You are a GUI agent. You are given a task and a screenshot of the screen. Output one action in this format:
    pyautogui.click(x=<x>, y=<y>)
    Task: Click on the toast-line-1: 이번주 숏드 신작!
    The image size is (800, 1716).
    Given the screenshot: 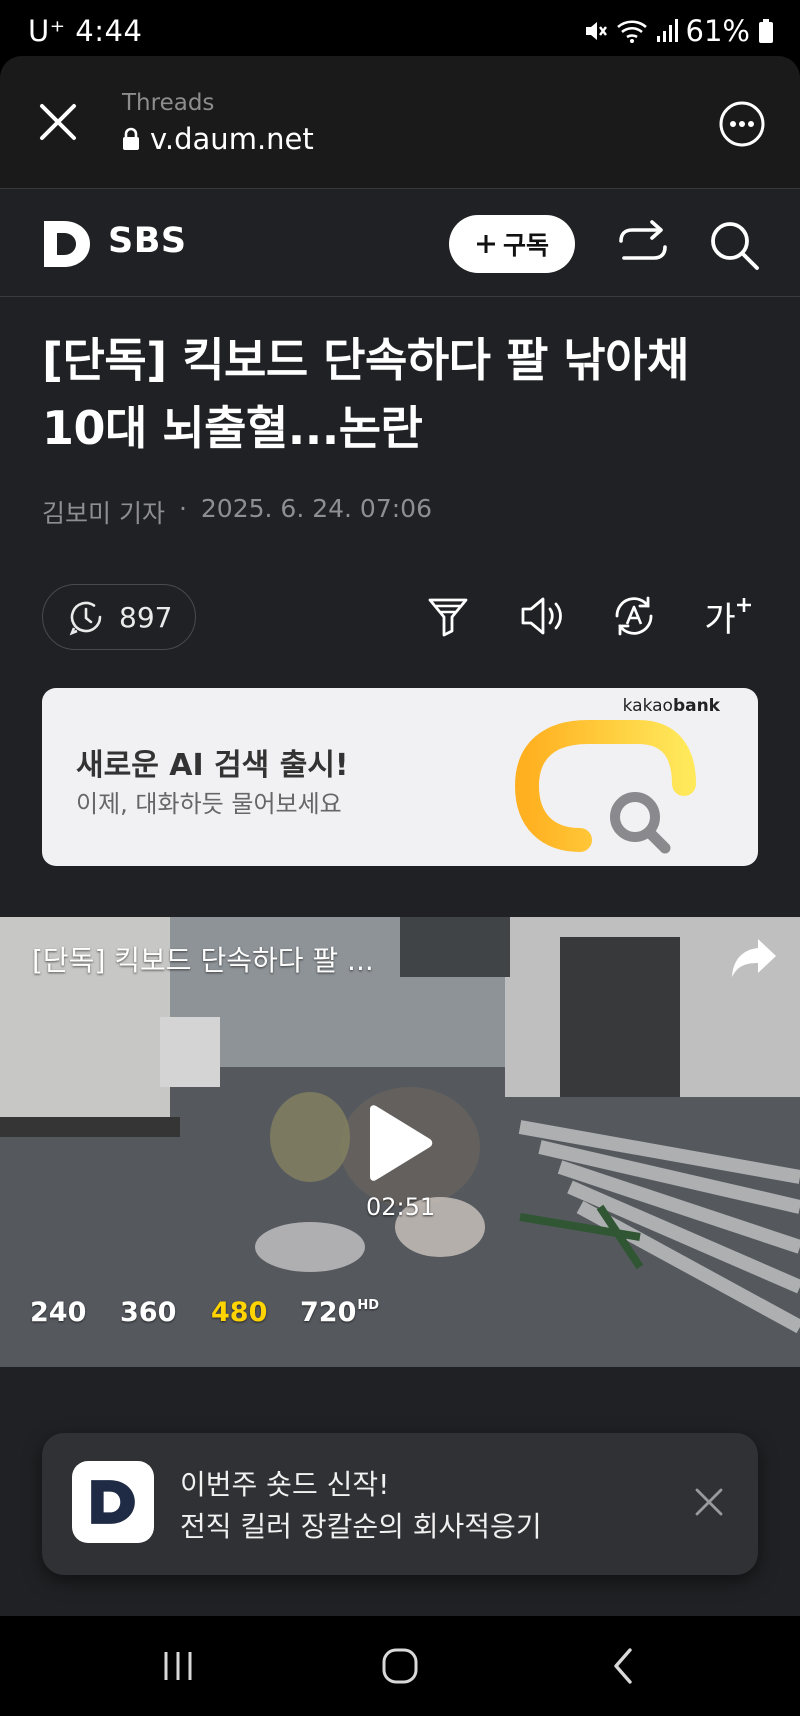 What is the action you would take?
    pyautogui.click(x=285, y=1484)
    